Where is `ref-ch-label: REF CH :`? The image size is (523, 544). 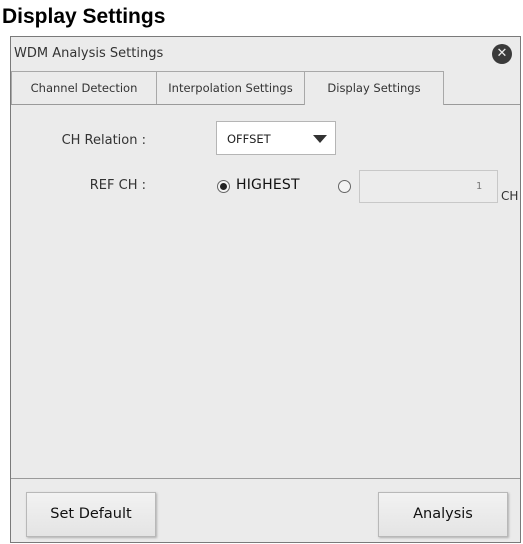
ref-ch-label: REF CH : is located at coordinates (117, 185).